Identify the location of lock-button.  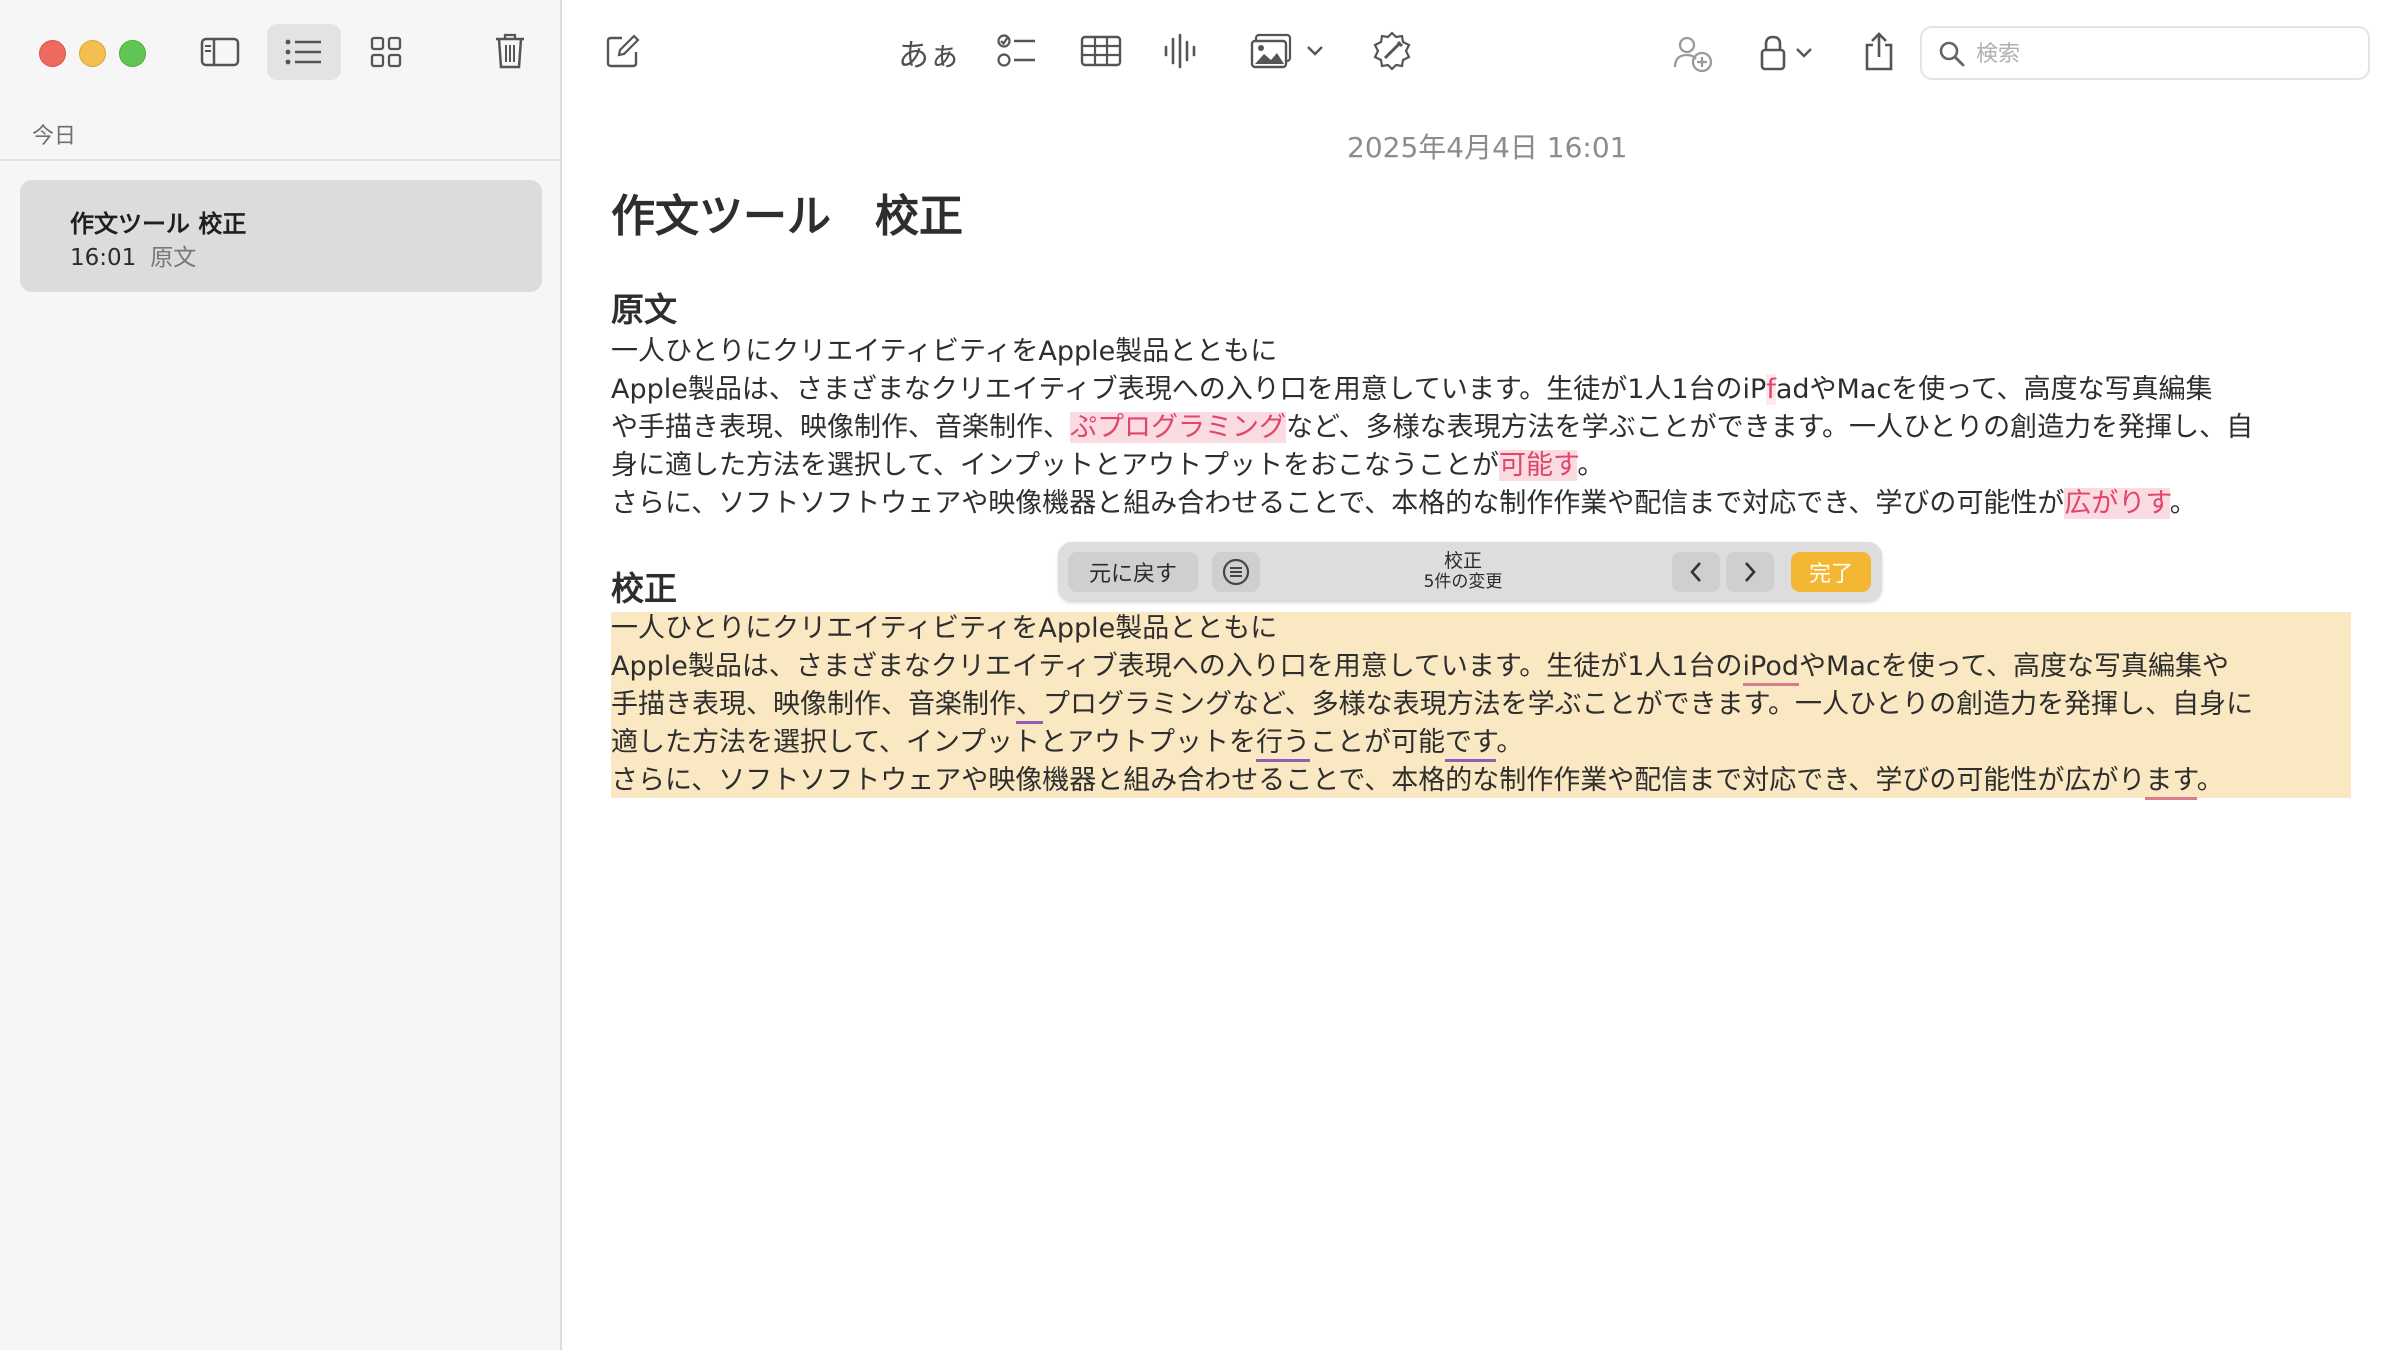
(1786, 53).